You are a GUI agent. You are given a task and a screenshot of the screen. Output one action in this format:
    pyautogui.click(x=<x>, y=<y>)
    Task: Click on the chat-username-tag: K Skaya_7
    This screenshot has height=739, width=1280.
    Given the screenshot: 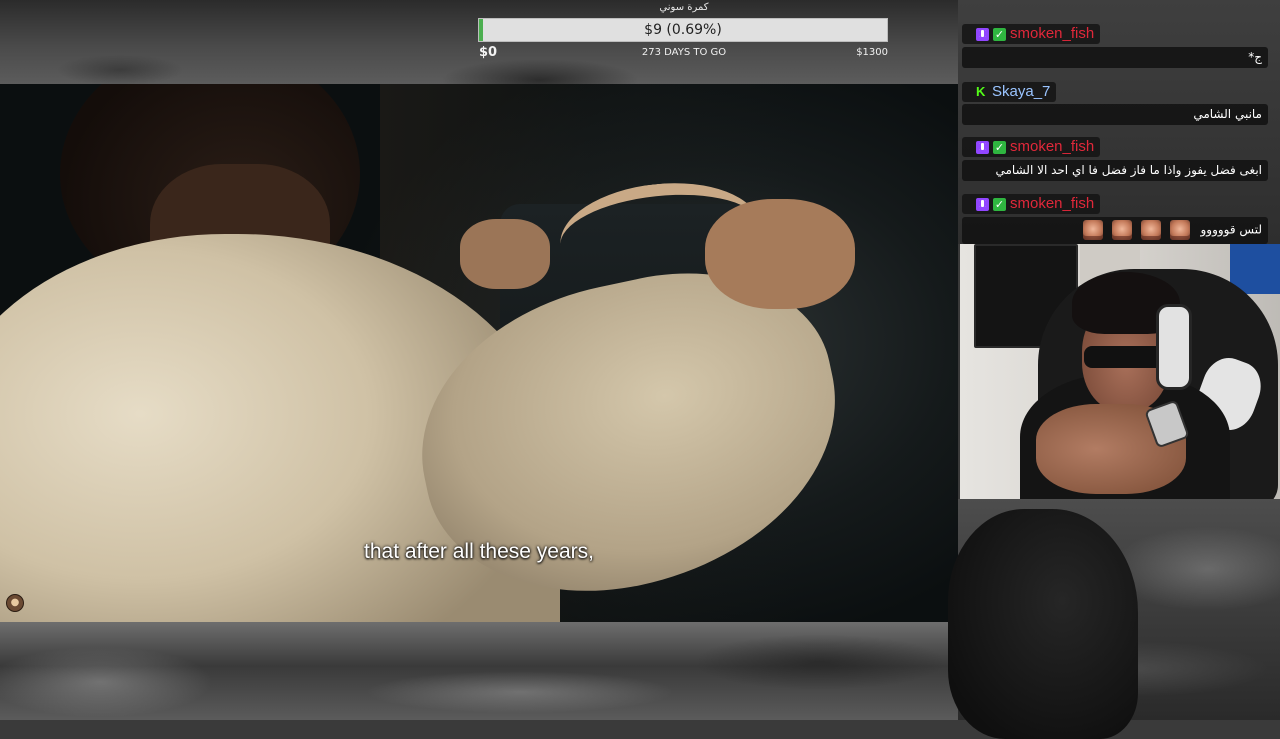 What is the action you would take?
    pyautogui.click(x=1009, y=92)
    